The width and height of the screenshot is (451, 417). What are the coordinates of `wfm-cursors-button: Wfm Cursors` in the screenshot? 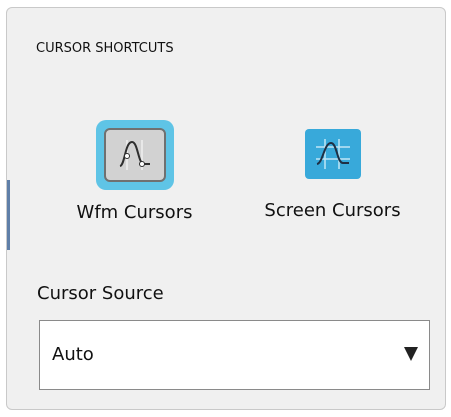 It's located at (134, 171).